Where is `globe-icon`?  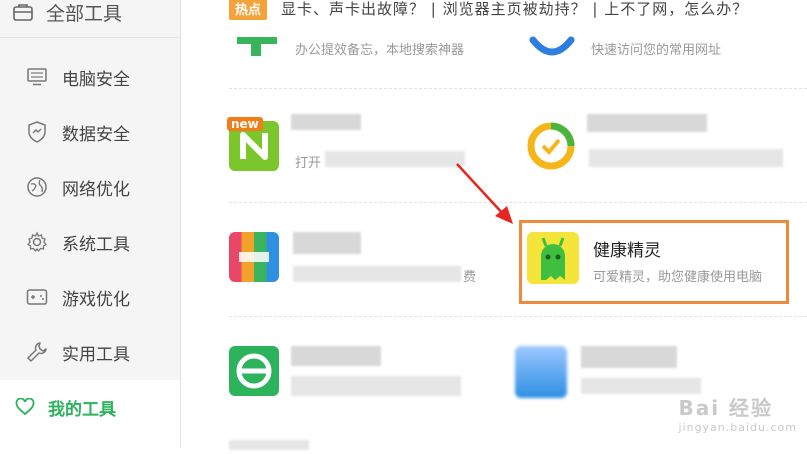
globe-icon is located at coordinates (37, 187).